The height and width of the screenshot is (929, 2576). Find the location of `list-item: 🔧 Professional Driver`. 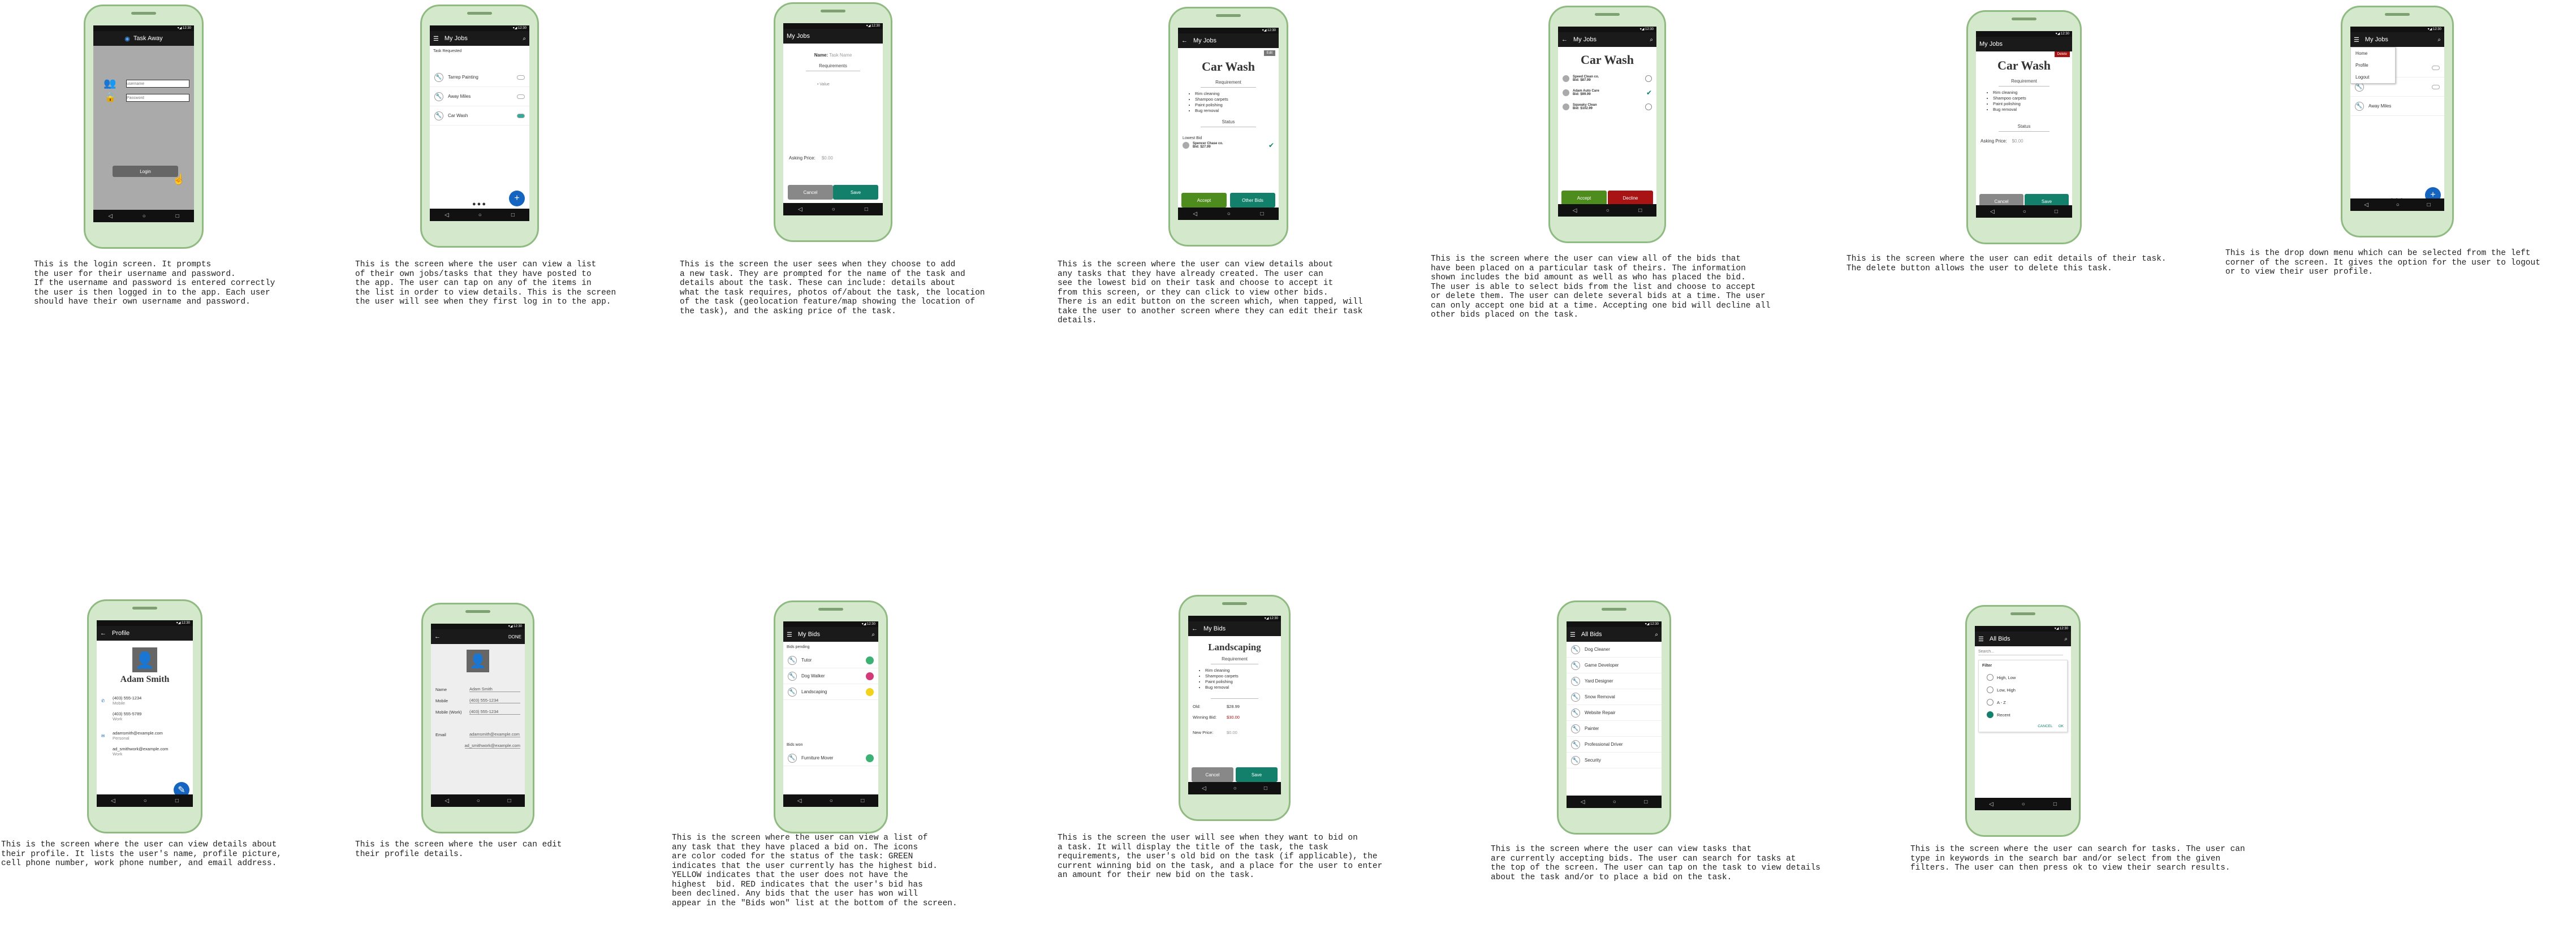

list-item: 🔧 Professional Driver is located at coordinates (1614, 745).